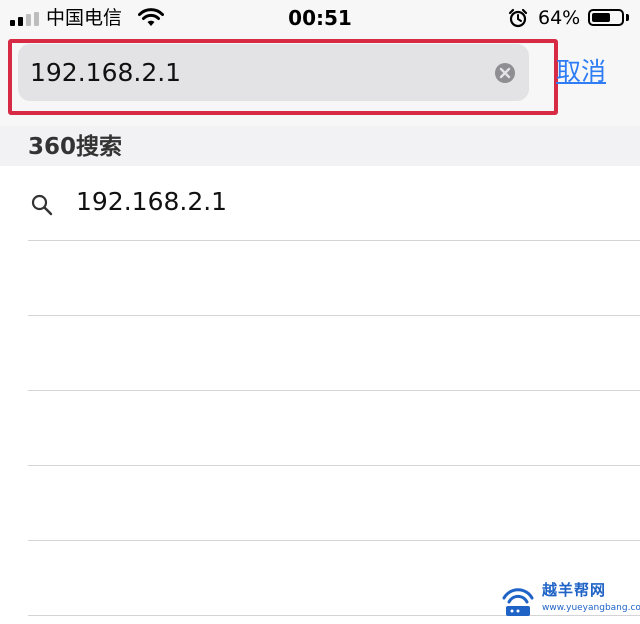 Image resolution: width=640 pixels, height=624 pixels. I want to click on watermark: 越羊帮网 www.yueyangbang.com, so click(569, 601).